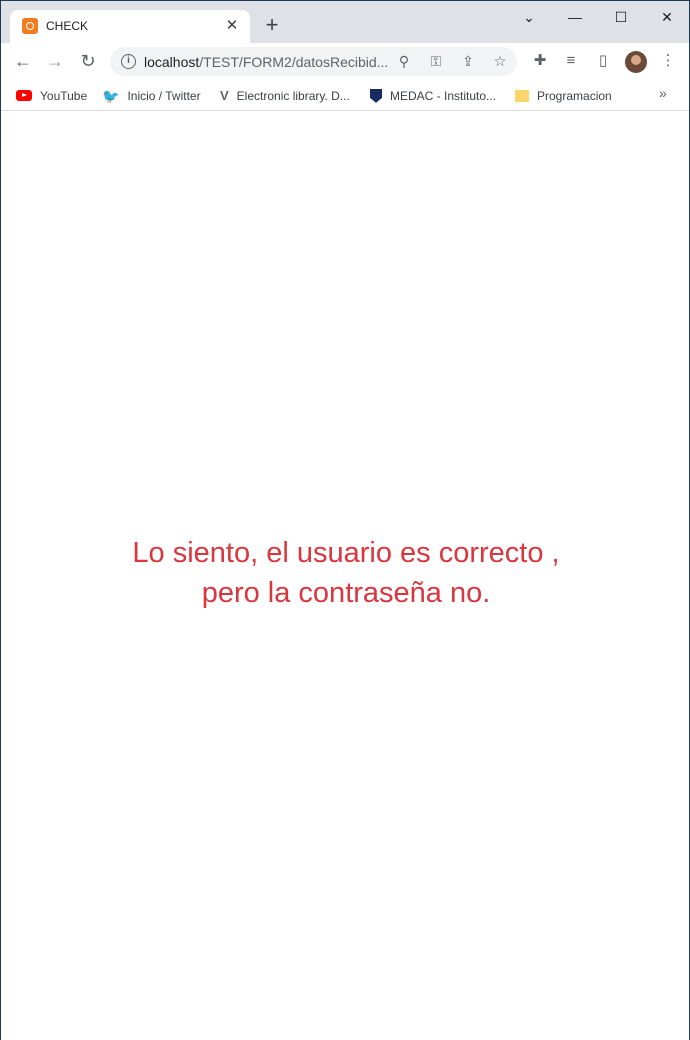  I want to click on library-v-icon: V, so click(224, 95).